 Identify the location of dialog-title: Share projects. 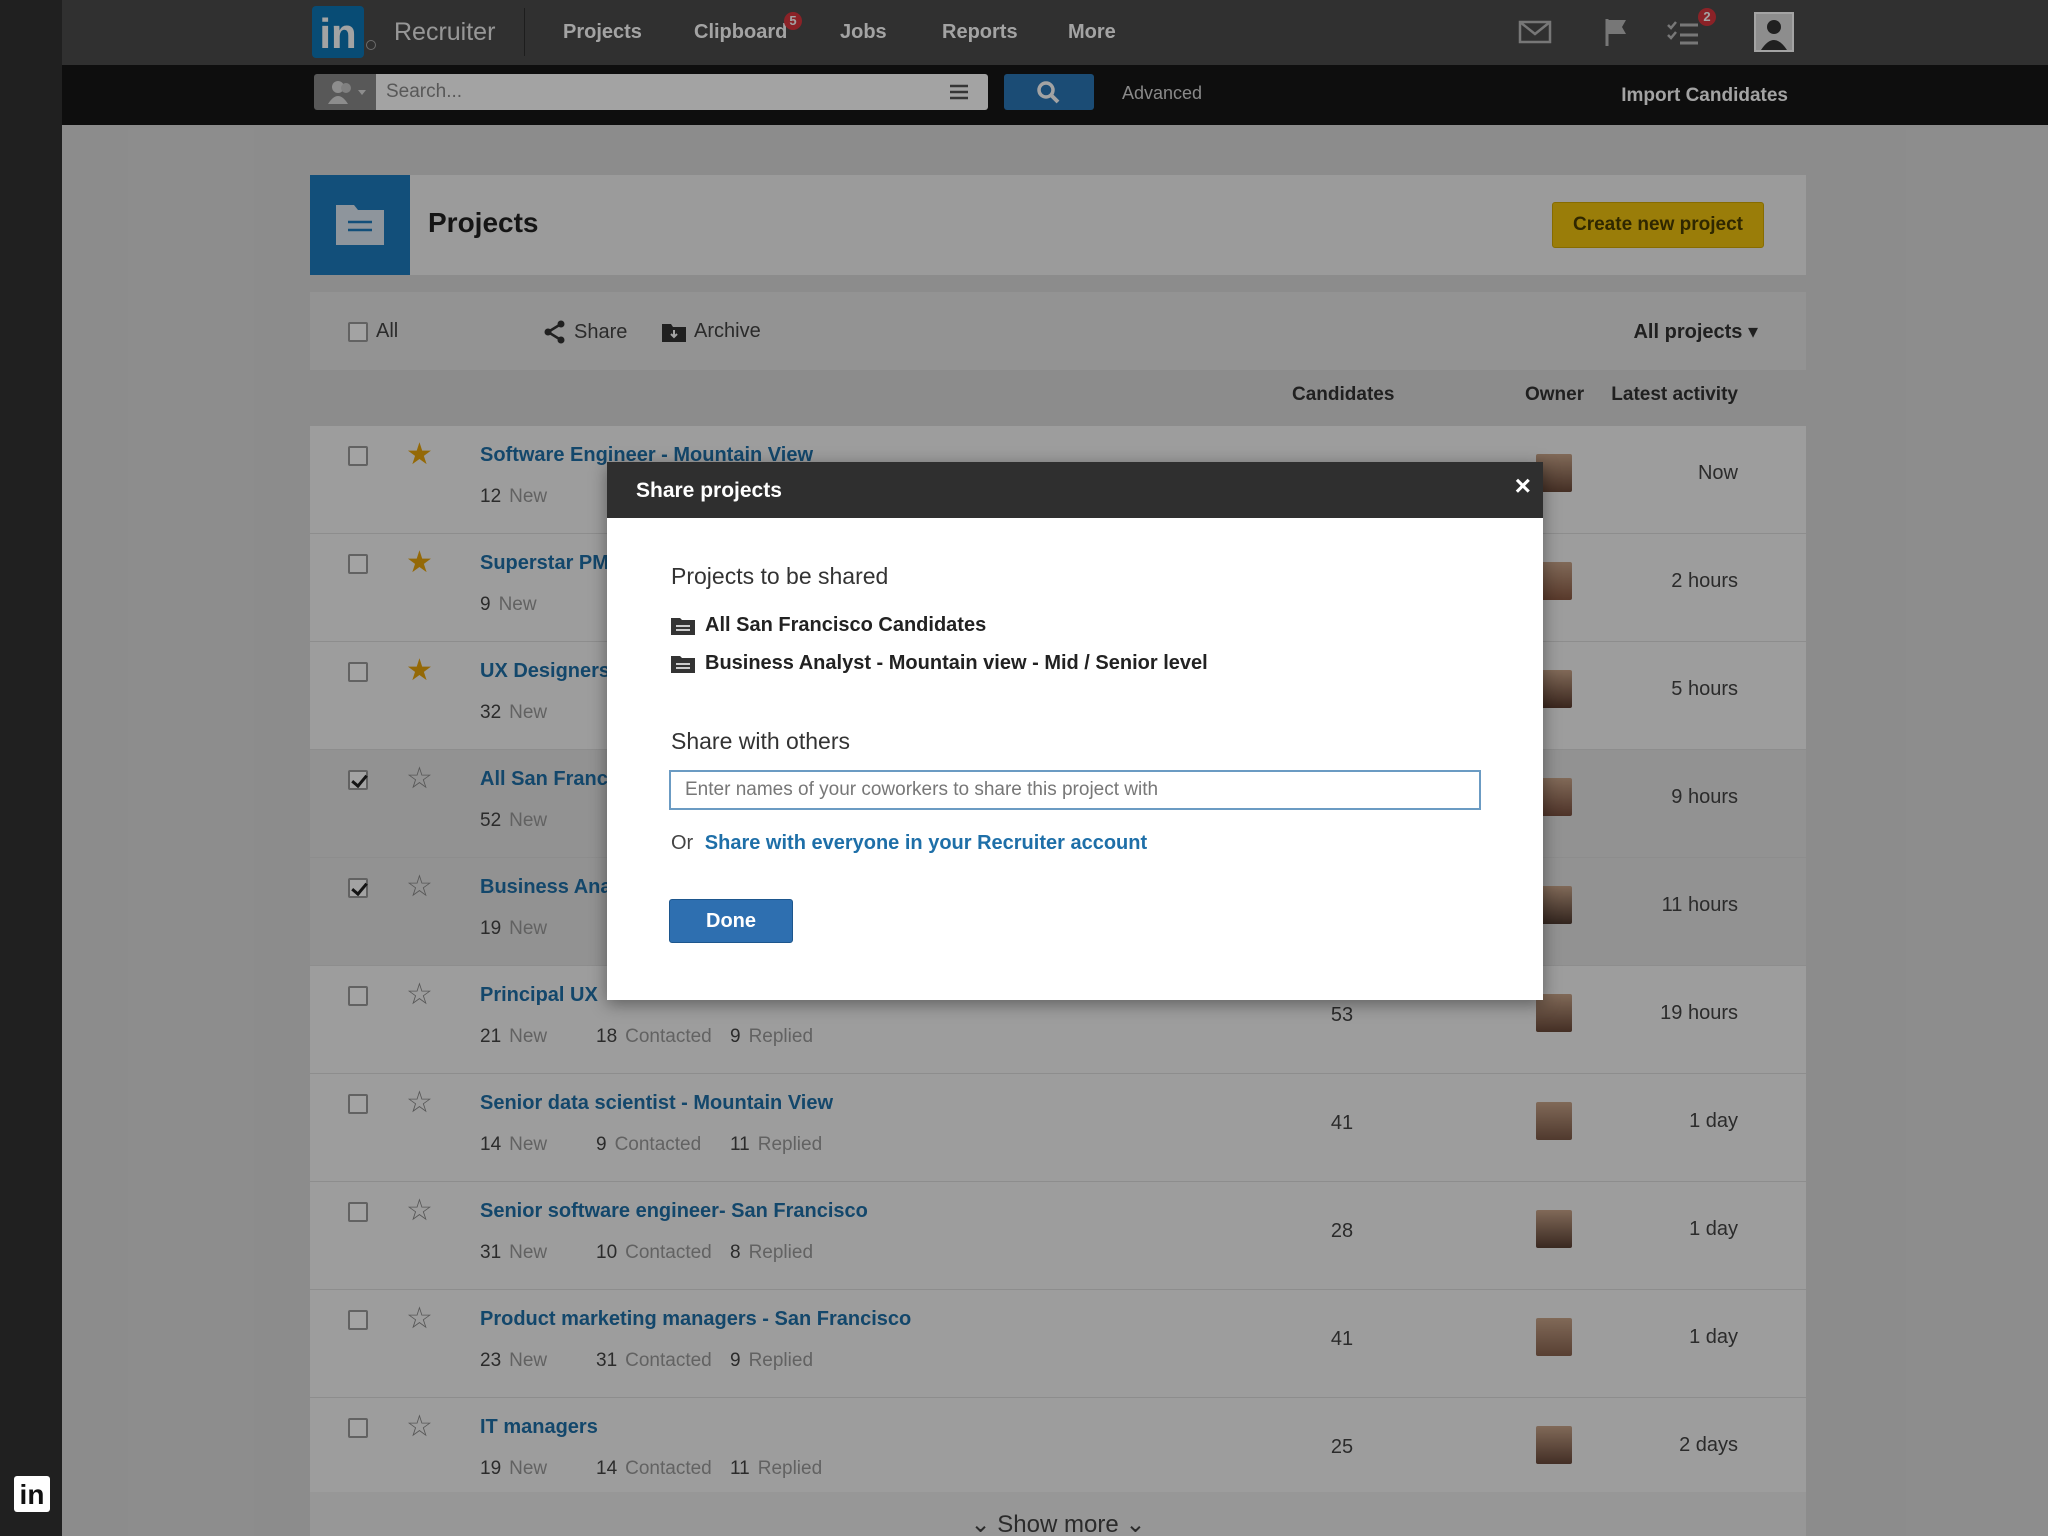
(709, 490).